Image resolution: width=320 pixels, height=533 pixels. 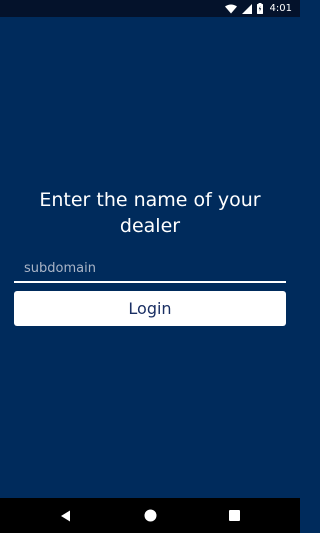 I want to click on back-icon, so click(x=66, y=515).